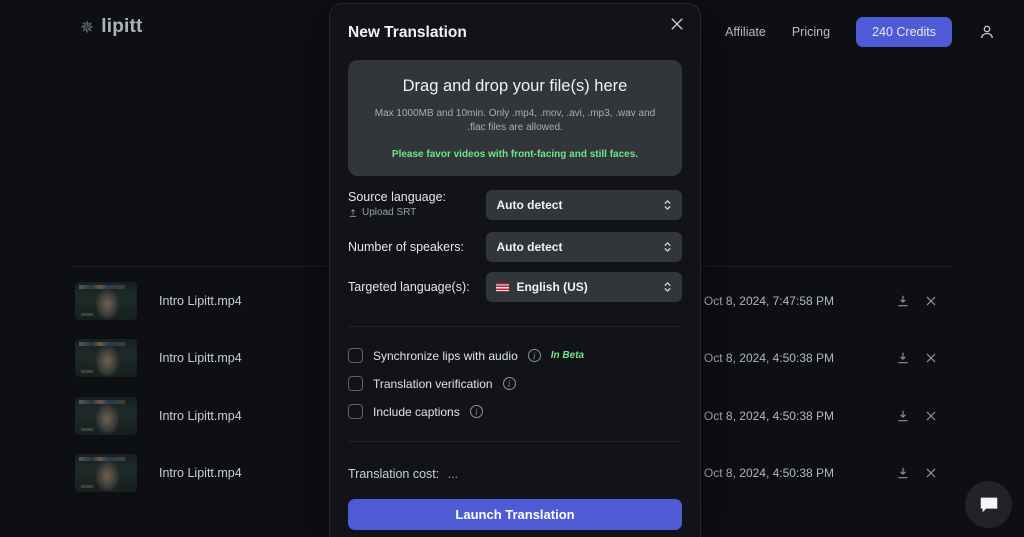 This screenshot has width=1024, height=537. I want to click on brand-logo: ✵ lipitt, so click(111, 27).